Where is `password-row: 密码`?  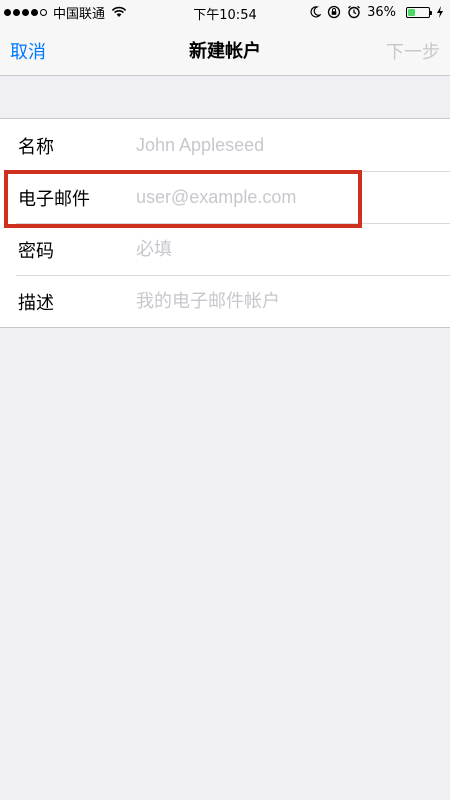 password-row: 密码 is located at coordinates (225, 249).